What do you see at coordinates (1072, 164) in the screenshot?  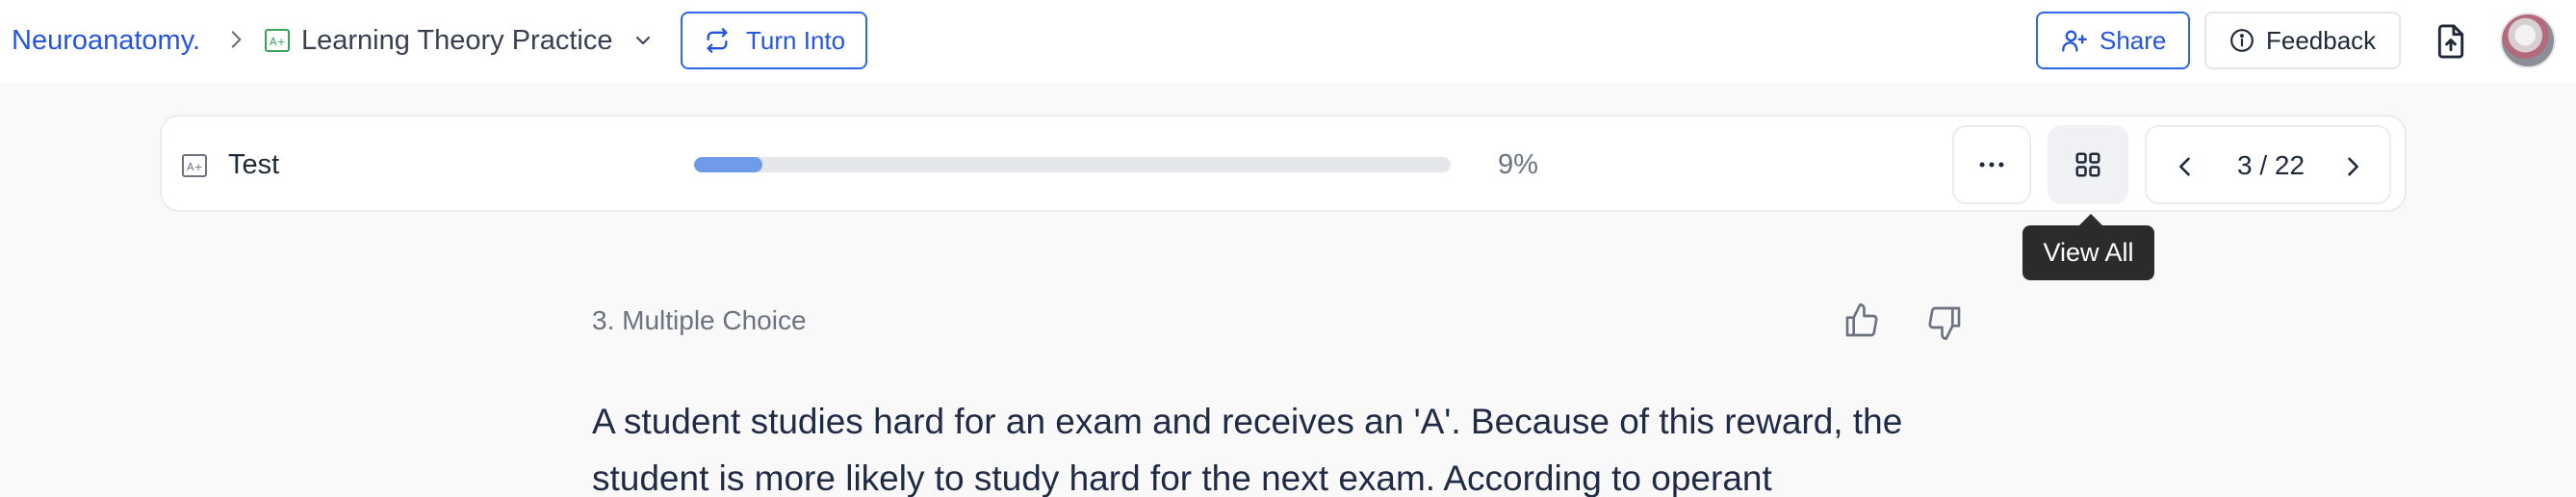 I see `progress-bar` at bounding box center [1072, 164].